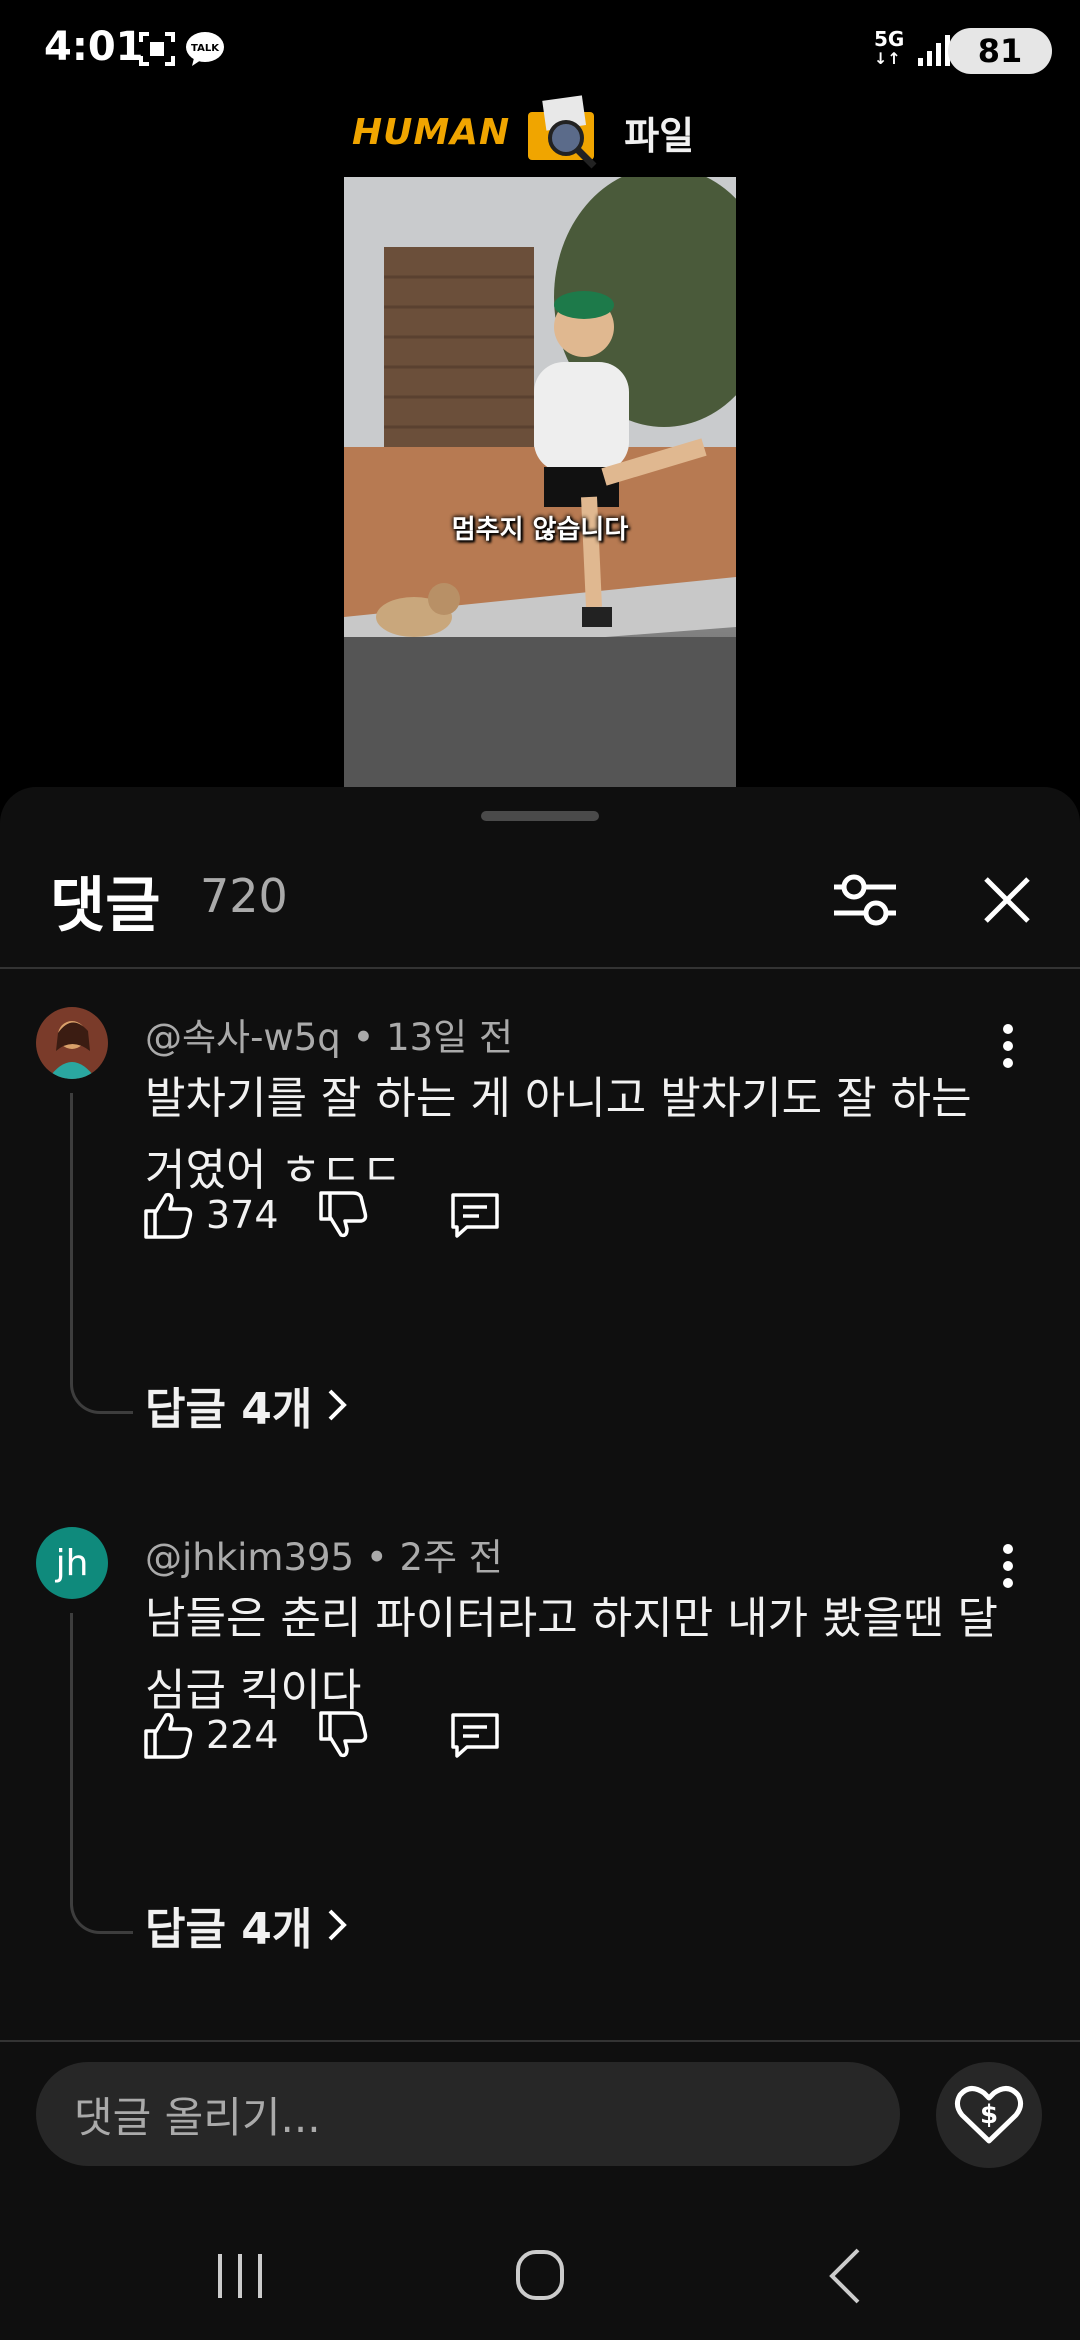 This screenshot has width=1080, height=2340. What do you see at coordinates (431, 132) in the screenshot?
I see `logo-text-left: HUMAN` at bounding box center [431, 132].